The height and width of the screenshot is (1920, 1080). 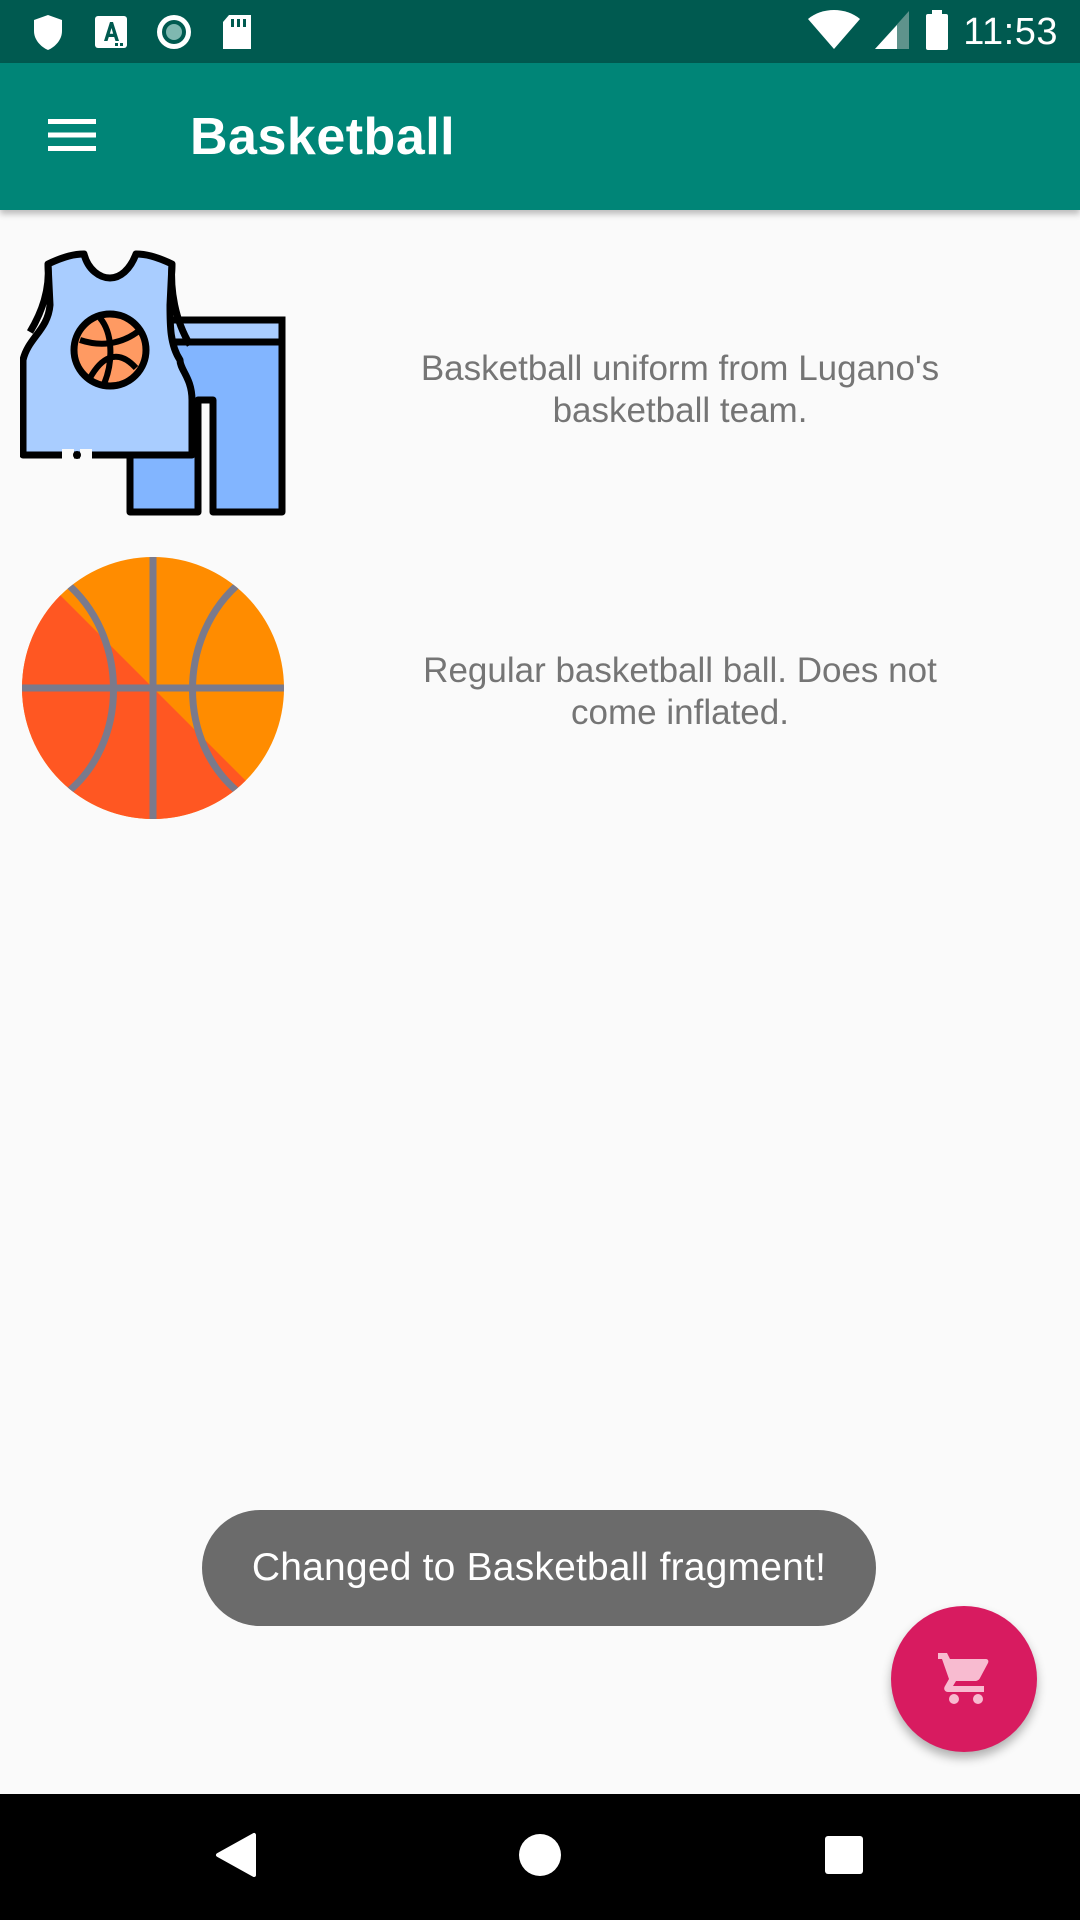 What do you see at coordinates (48, 32) in the screenshot?
I see `shield-icon` at bounding box center [48, 32].